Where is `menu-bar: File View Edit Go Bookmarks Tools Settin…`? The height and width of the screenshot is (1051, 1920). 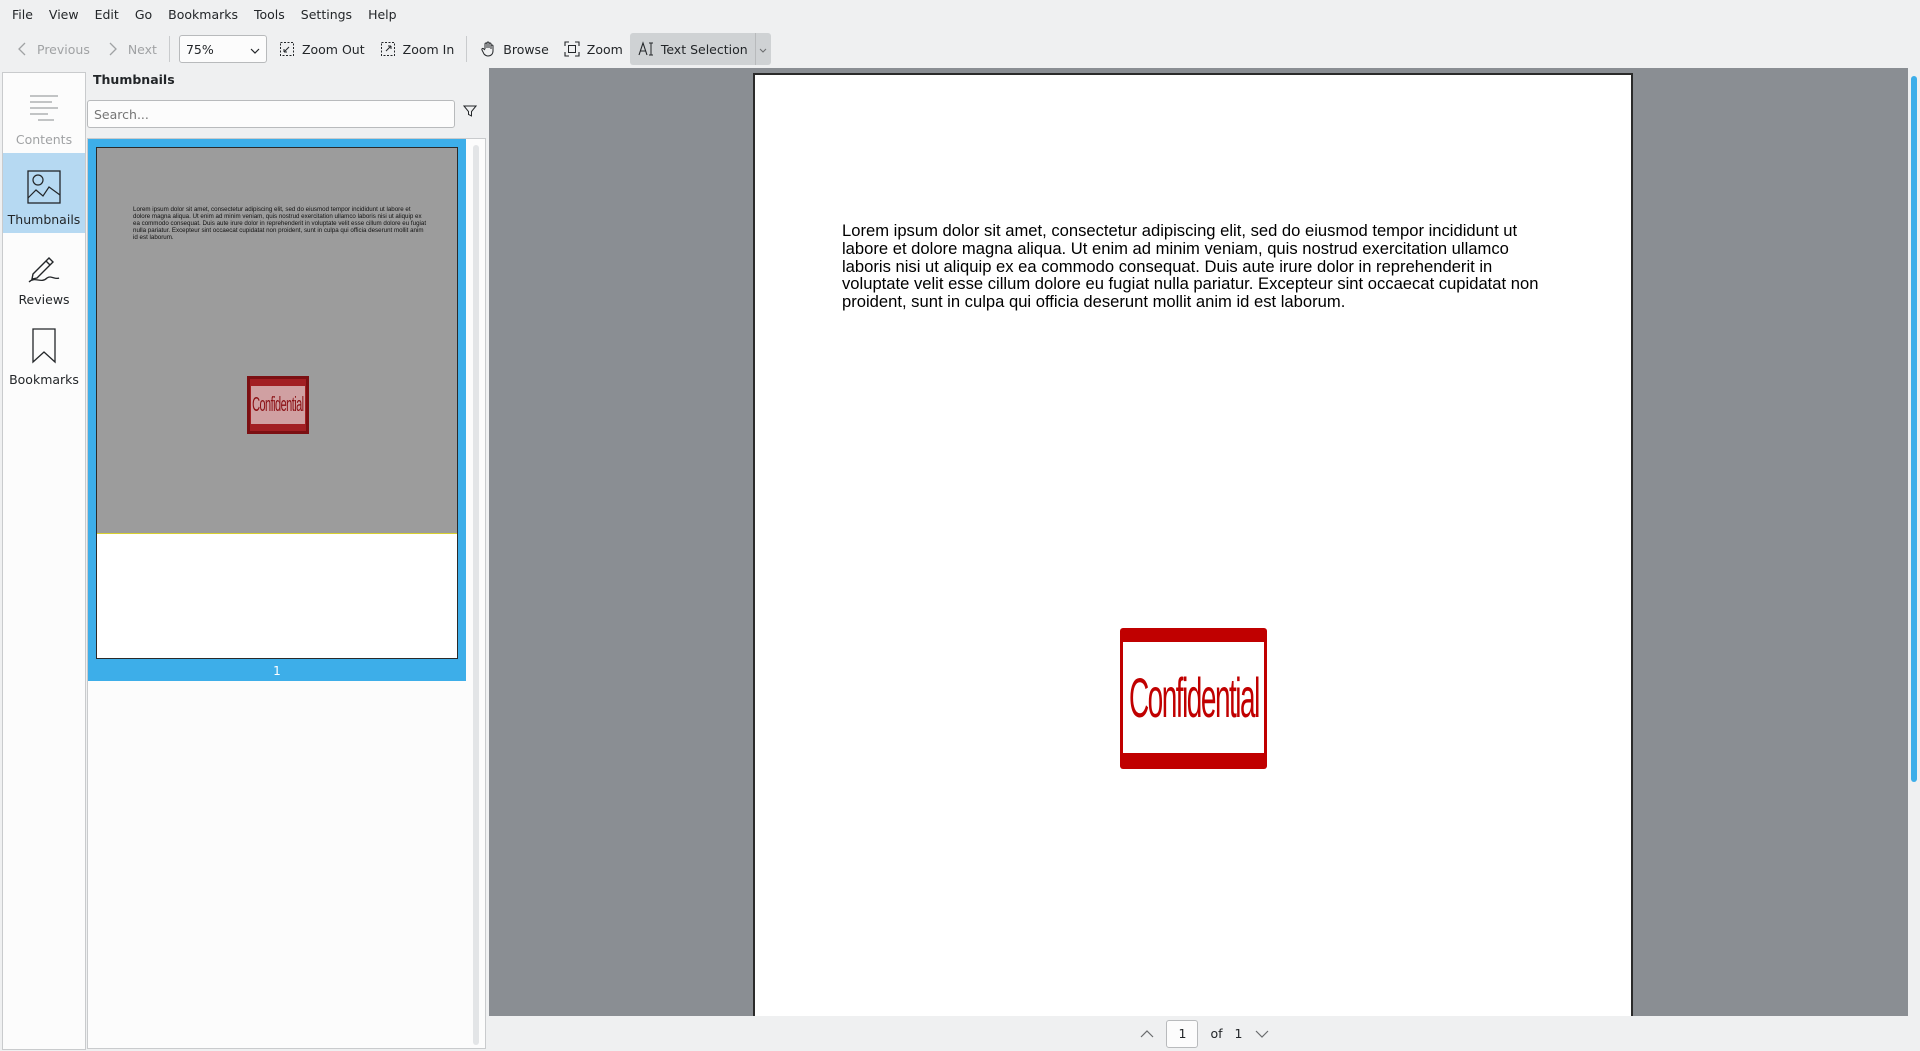
menu-bar: File View Edit Go Bookmarks Tools Settin… is located at coordinates (960, 15).